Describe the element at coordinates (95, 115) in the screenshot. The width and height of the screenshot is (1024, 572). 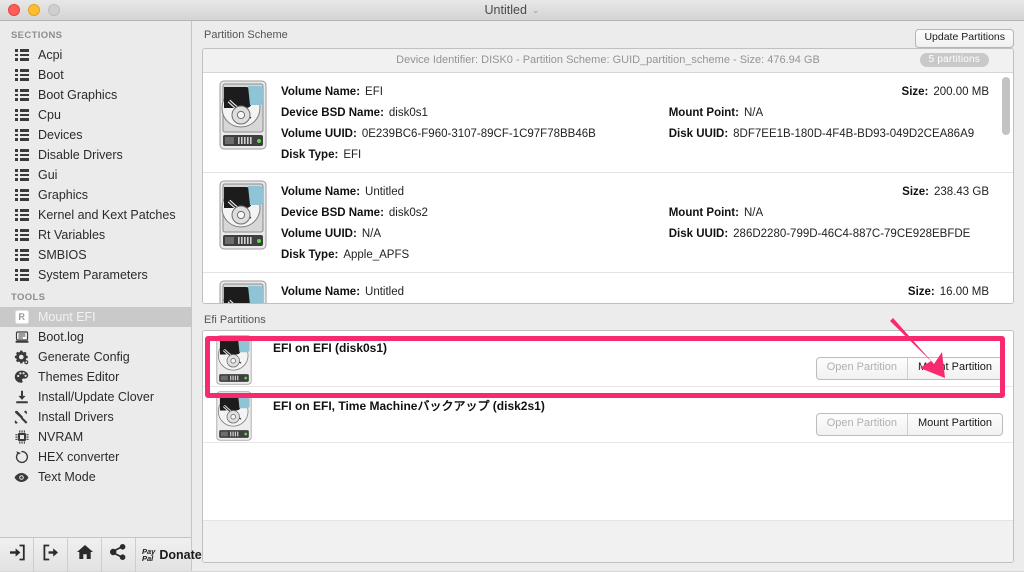
I see `sidebar-item-cpu: Cpu` at that location.